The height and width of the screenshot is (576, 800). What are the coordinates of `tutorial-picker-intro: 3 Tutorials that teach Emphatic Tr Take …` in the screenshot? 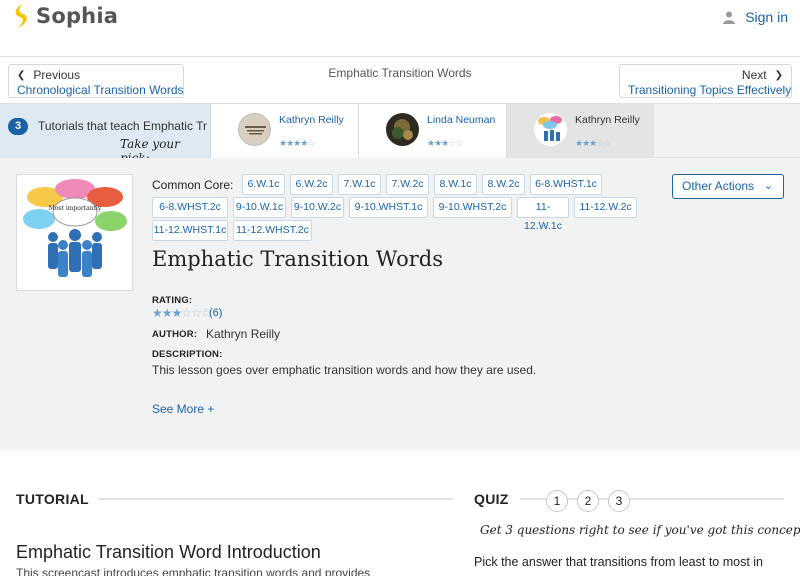 It's located at (105, 131).